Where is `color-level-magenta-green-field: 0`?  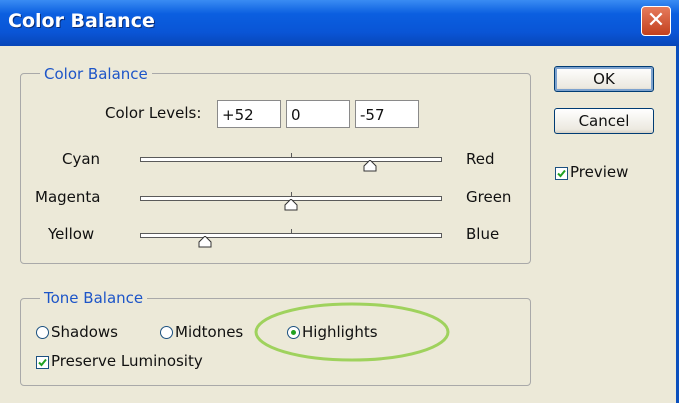
color-level-magenta-green-field: 0 is located at coordinates (318, 114).